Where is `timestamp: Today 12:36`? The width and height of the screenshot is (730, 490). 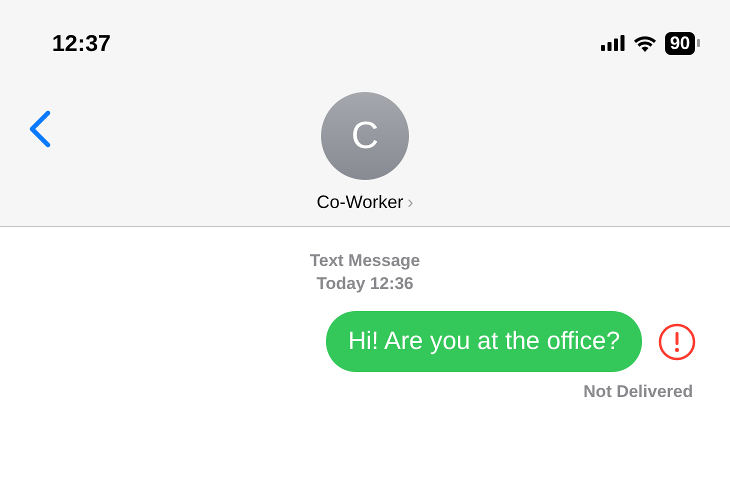
timestamp: Today 12:36 is located at coordinates (365, 284).